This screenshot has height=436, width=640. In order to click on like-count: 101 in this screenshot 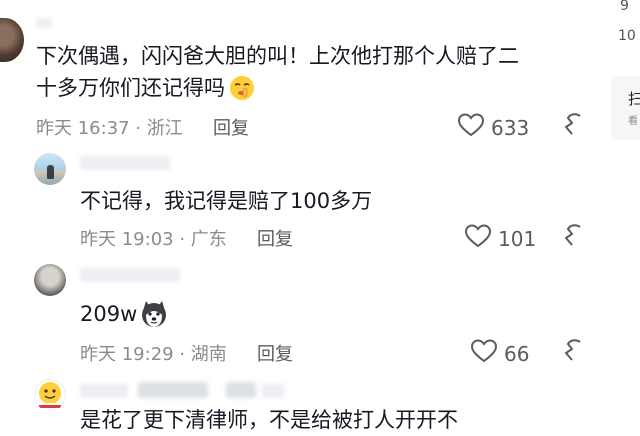, I will do `click(517, 238)`.